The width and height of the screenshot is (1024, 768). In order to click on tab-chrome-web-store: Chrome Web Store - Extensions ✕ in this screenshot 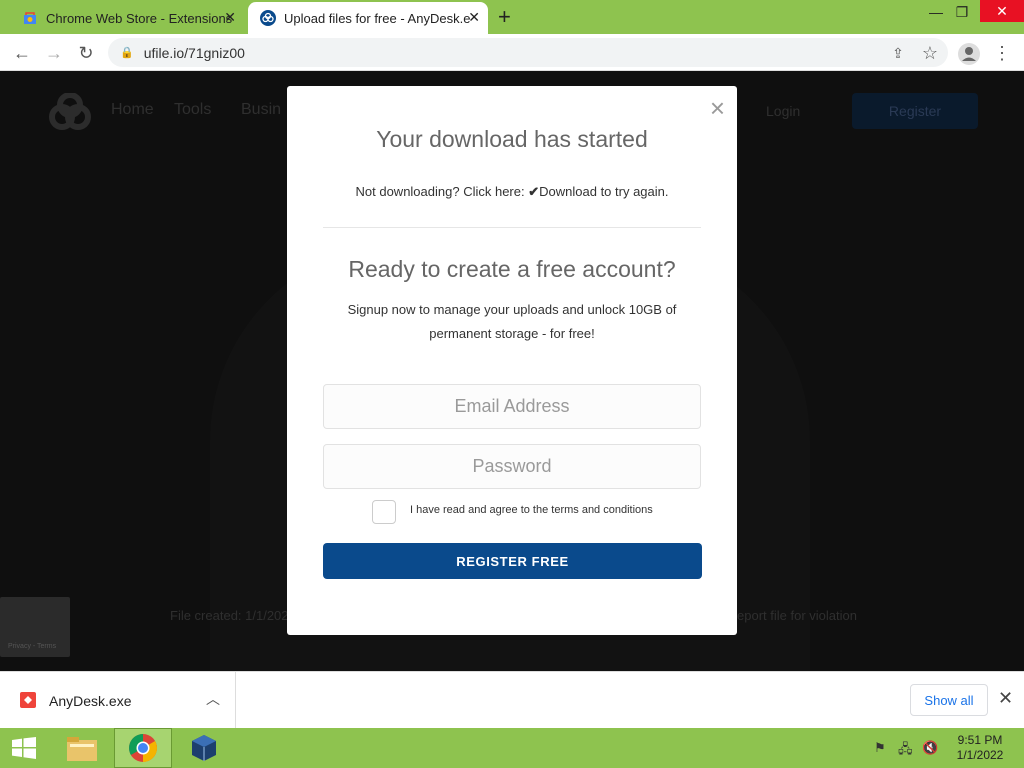, I will do `click(126, 18)`.